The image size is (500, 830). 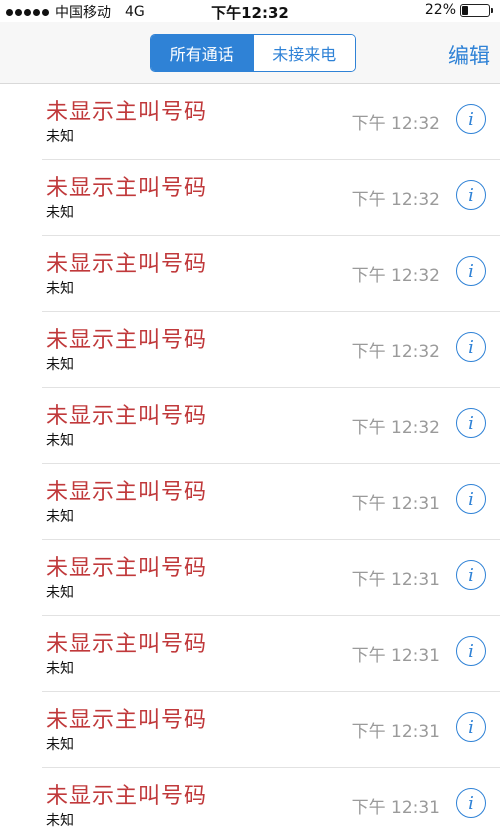 I want to click on status-bar: 中国移动 4G 下午12:32 22%, so click(x=250, y=11).